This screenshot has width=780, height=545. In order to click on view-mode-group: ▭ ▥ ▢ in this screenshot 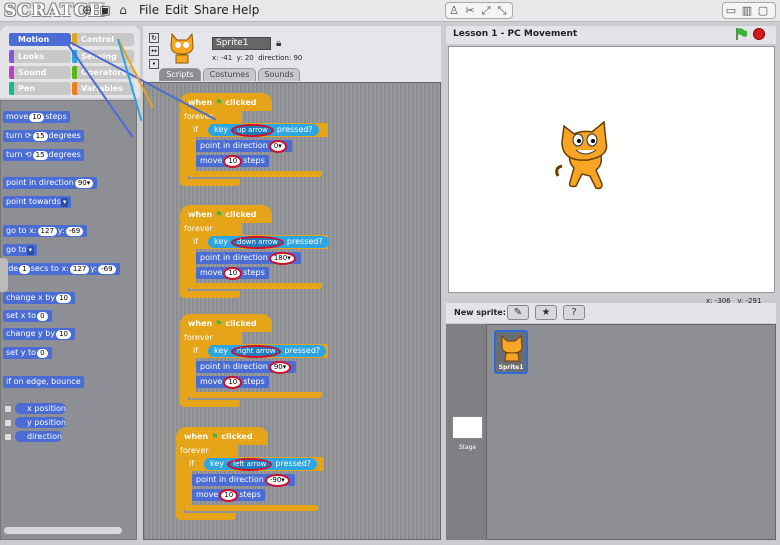, I will do `click(749, 10)`.